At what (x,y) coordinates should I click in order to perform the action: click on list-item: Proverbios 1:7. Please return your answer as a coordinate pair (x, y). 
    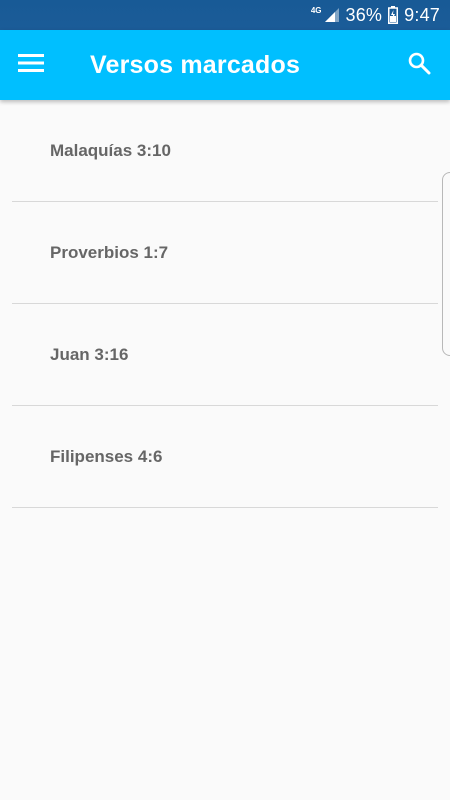
    Looking at the image, I should click on (225, 253).